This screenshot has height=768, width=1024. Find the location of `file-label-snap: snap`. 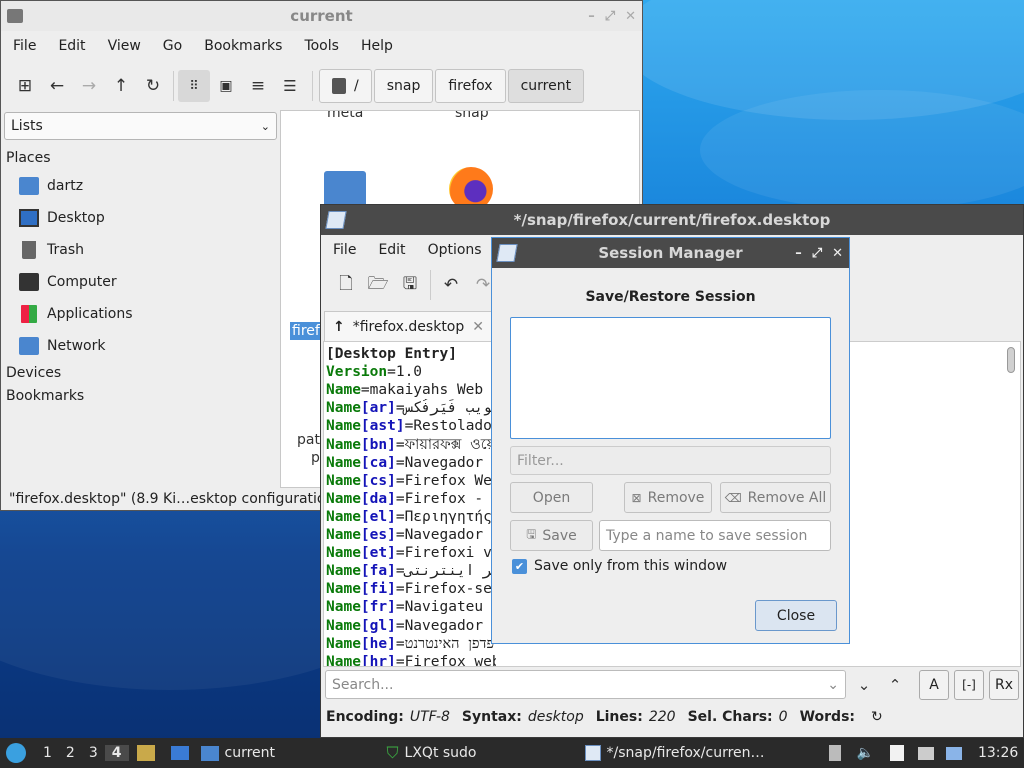

file-label-snap: snap is located at coordinates (472, 116).